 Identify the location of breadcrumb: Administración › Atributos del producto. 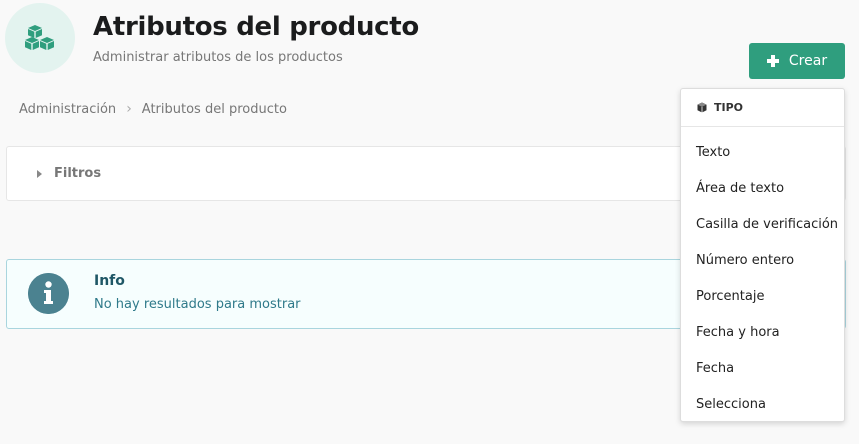
(153, 109).